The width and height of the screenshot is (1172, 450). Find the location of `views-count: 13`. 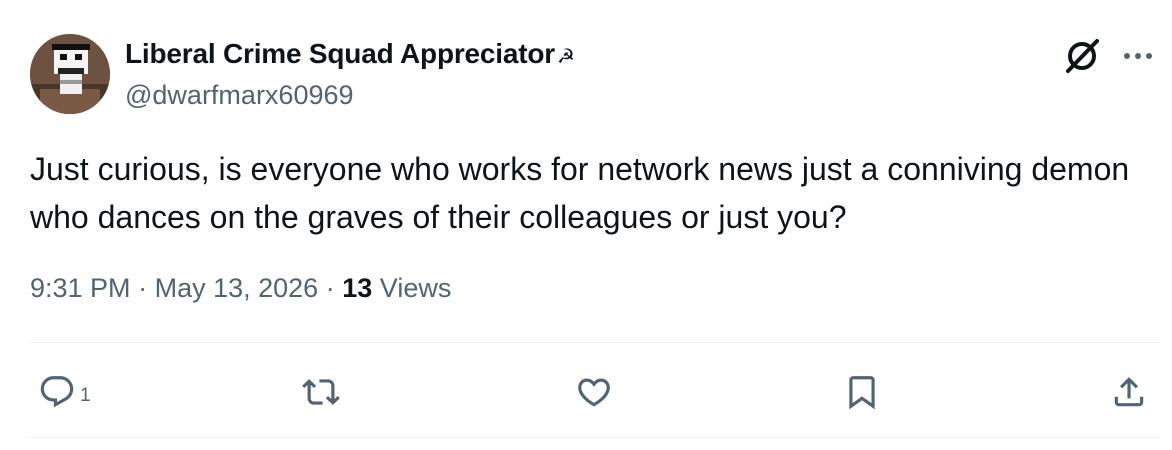

views-count: 13 is located at coordinates (357, 288).